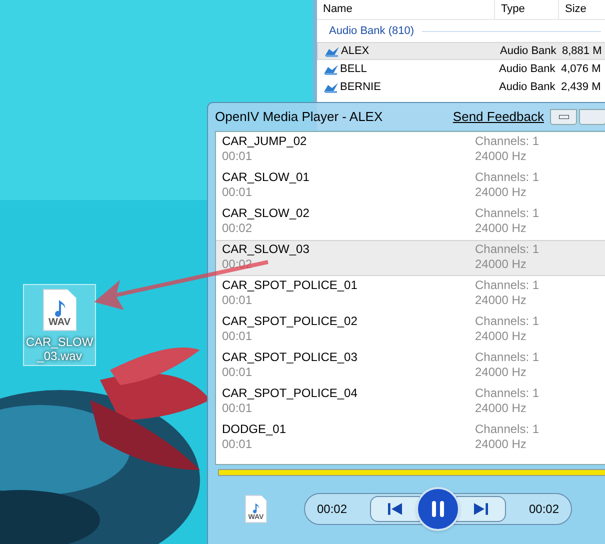 The width and height of the screenshot is (605, 544). I want to click on file-name: BERNIE, so click(360, 87).